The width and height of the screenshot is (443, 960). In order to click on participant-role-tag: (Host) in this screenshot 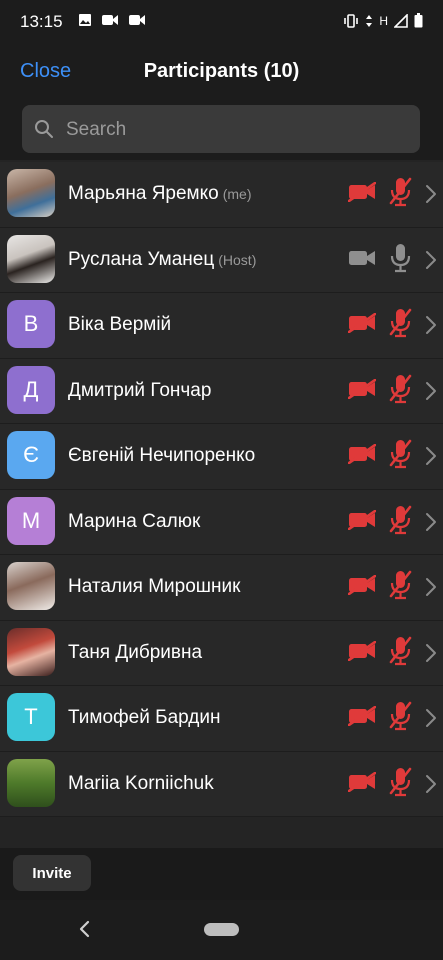, I will do `click(237, 259)`.